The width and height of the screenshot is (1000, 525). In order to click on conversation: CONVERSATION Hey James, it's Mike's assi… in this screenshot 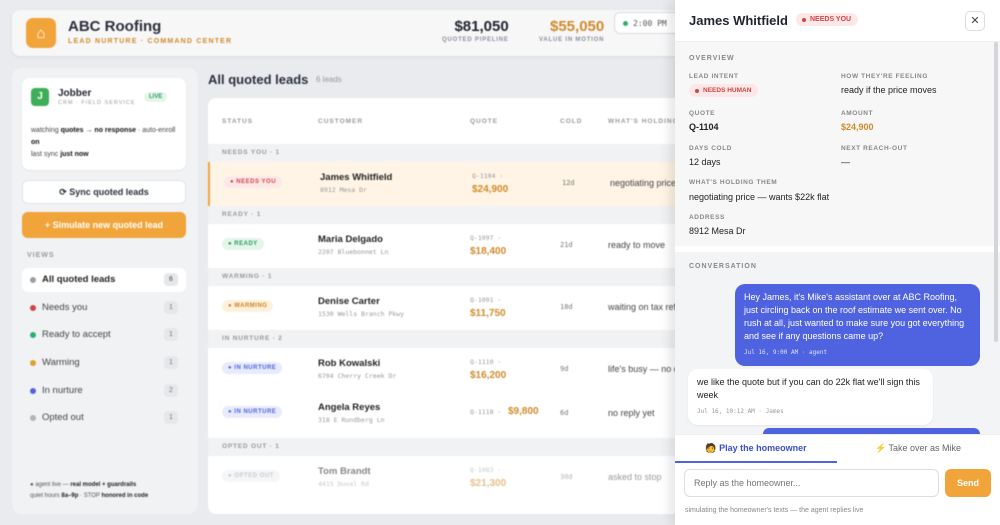, I will do `click(837, 343)`.